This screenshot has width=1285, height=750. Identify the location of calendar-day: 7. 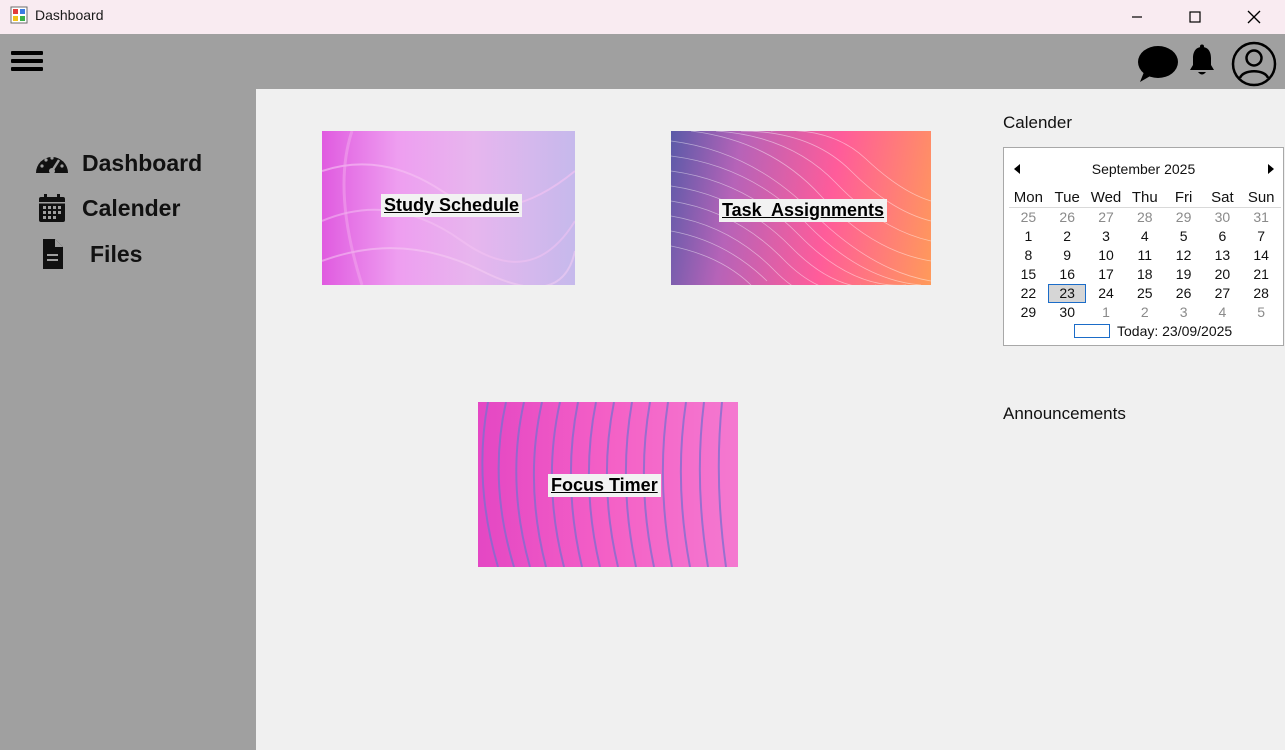
(1261, 236).